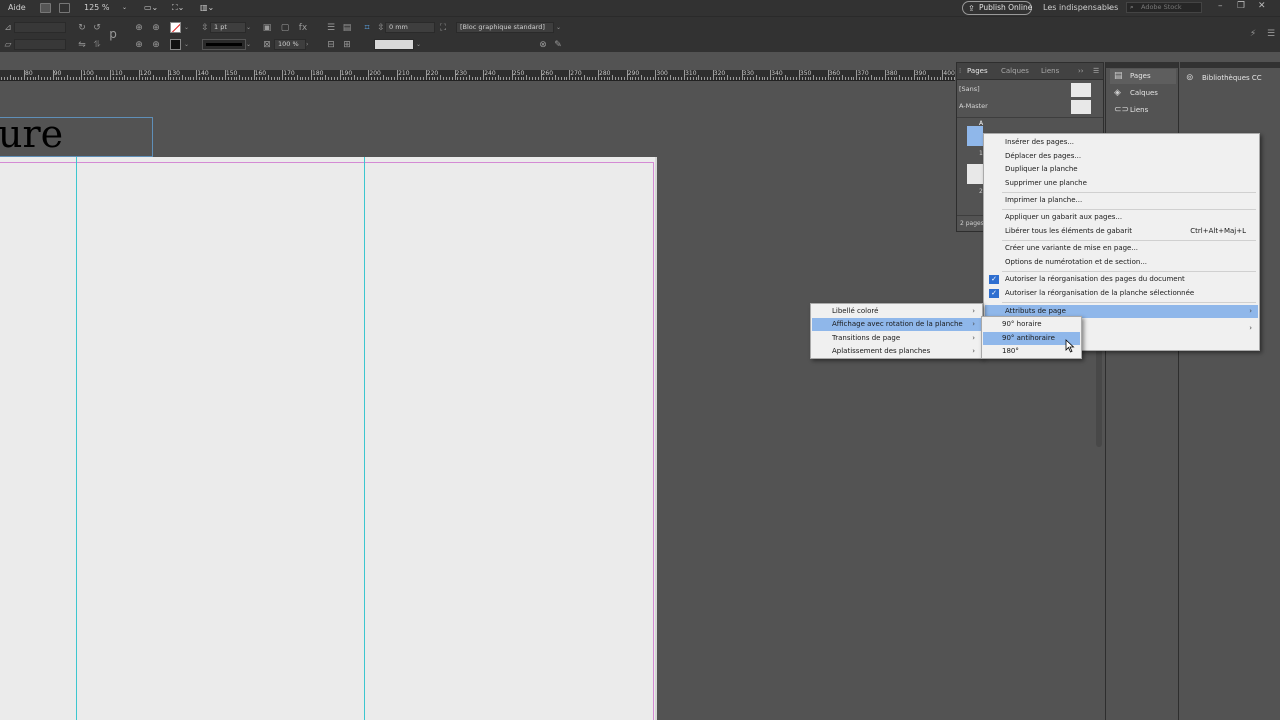 The height and width of the screenshot is (720, 1280). Describe the element at coordinates (443, 28) in the screenshot. I see `frame-fitting-icon: ⛶` at that location.